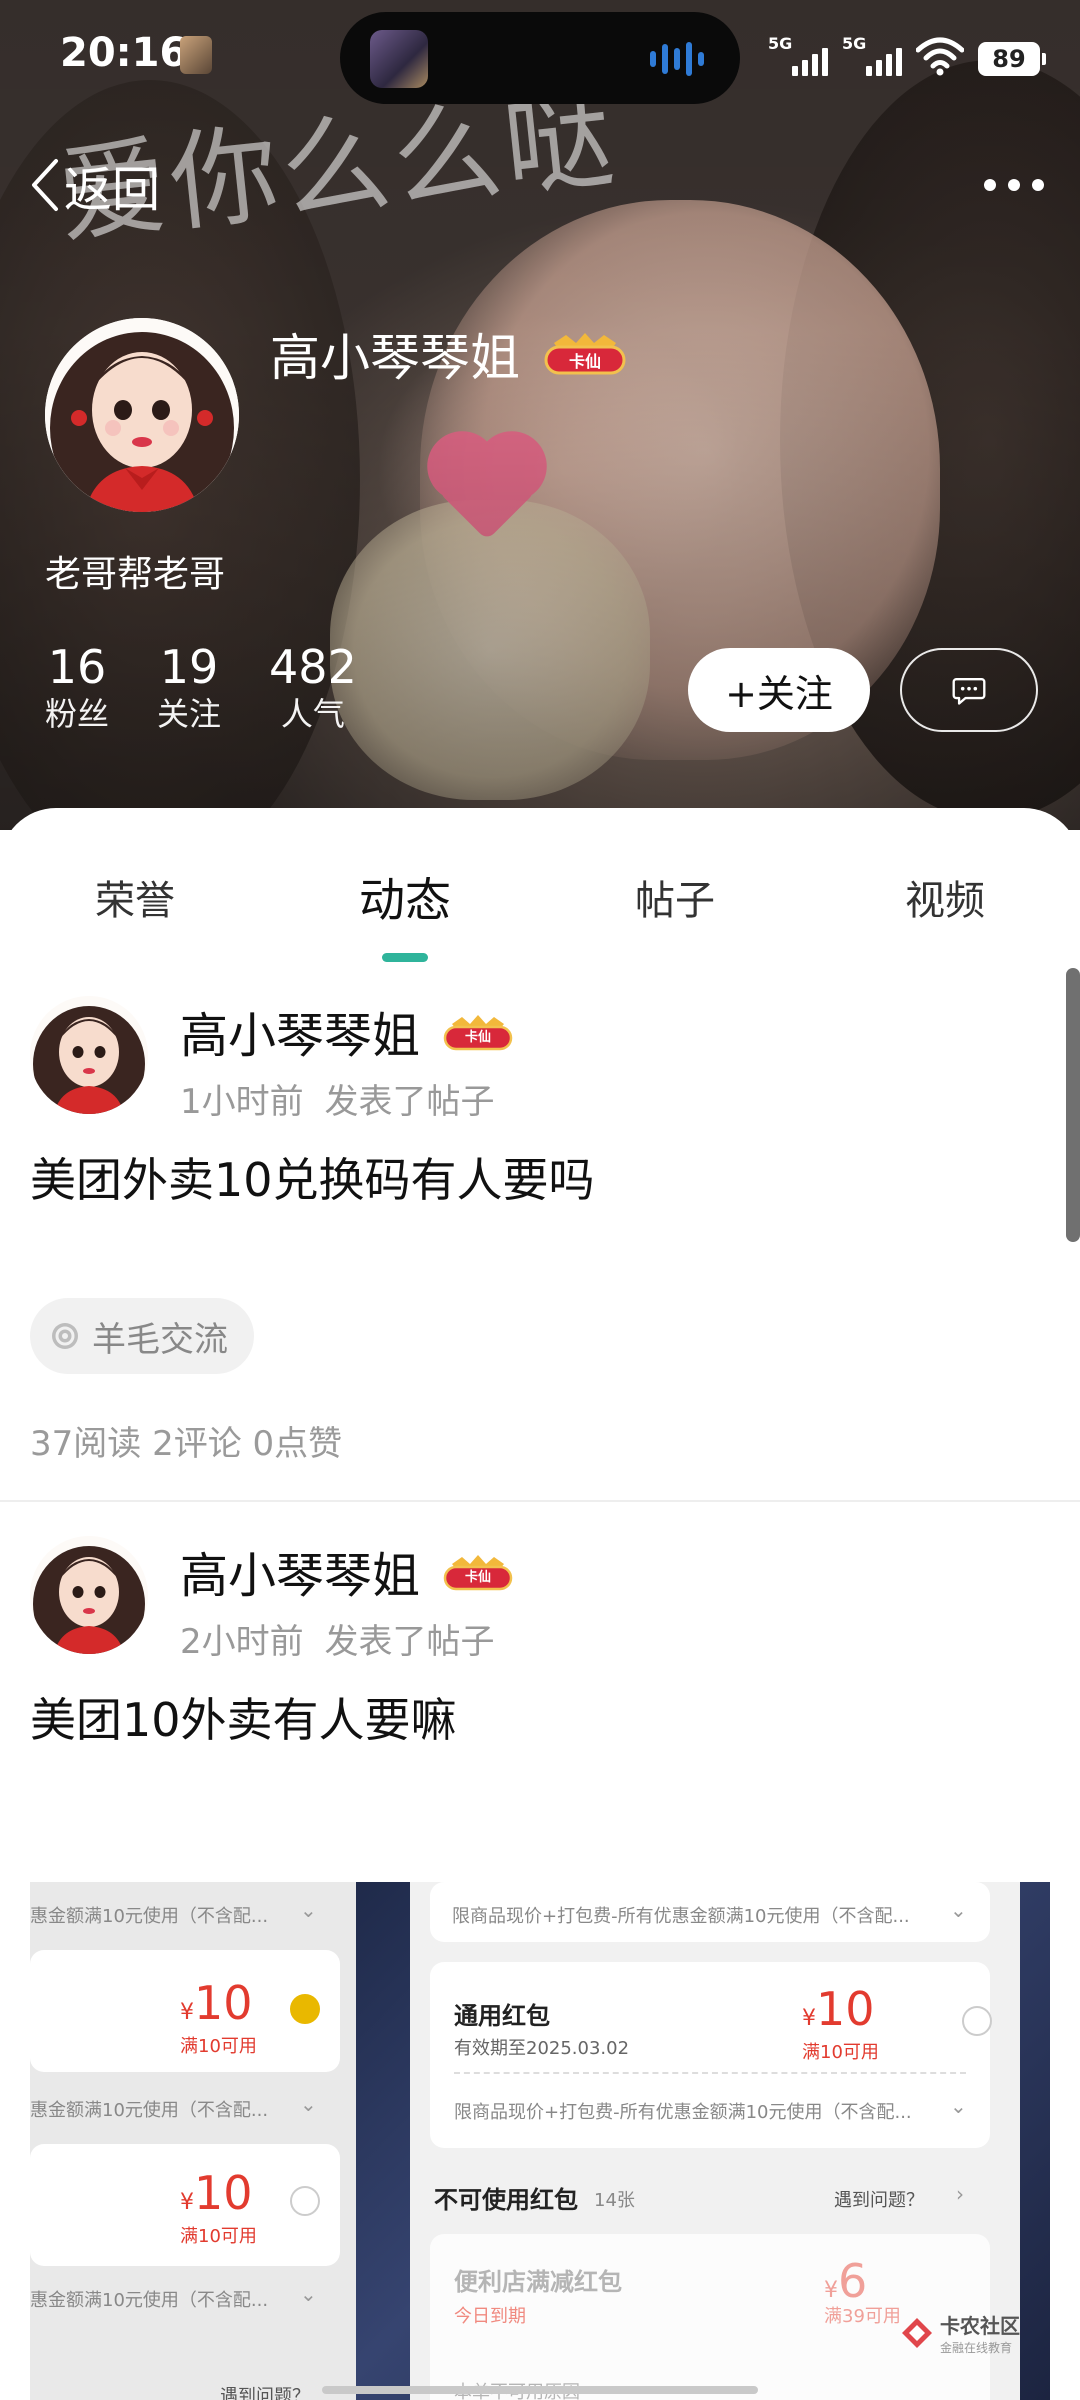 The height and width of the screenshot is (2400, 1080). Describe the element at coordinates (584, 361) in the screenshot. I see `badge-text: 卡仙` at that location.